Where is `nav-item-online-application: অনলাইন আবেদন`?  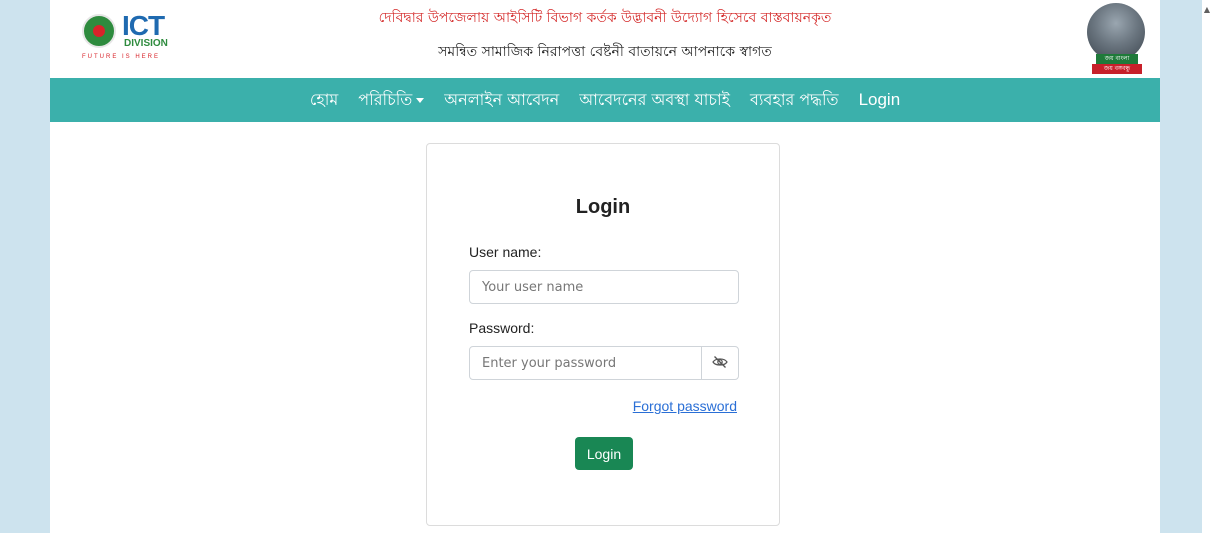 nav-item-online-application: অনলাইন আবেদন is located at coordinates (501, 100).